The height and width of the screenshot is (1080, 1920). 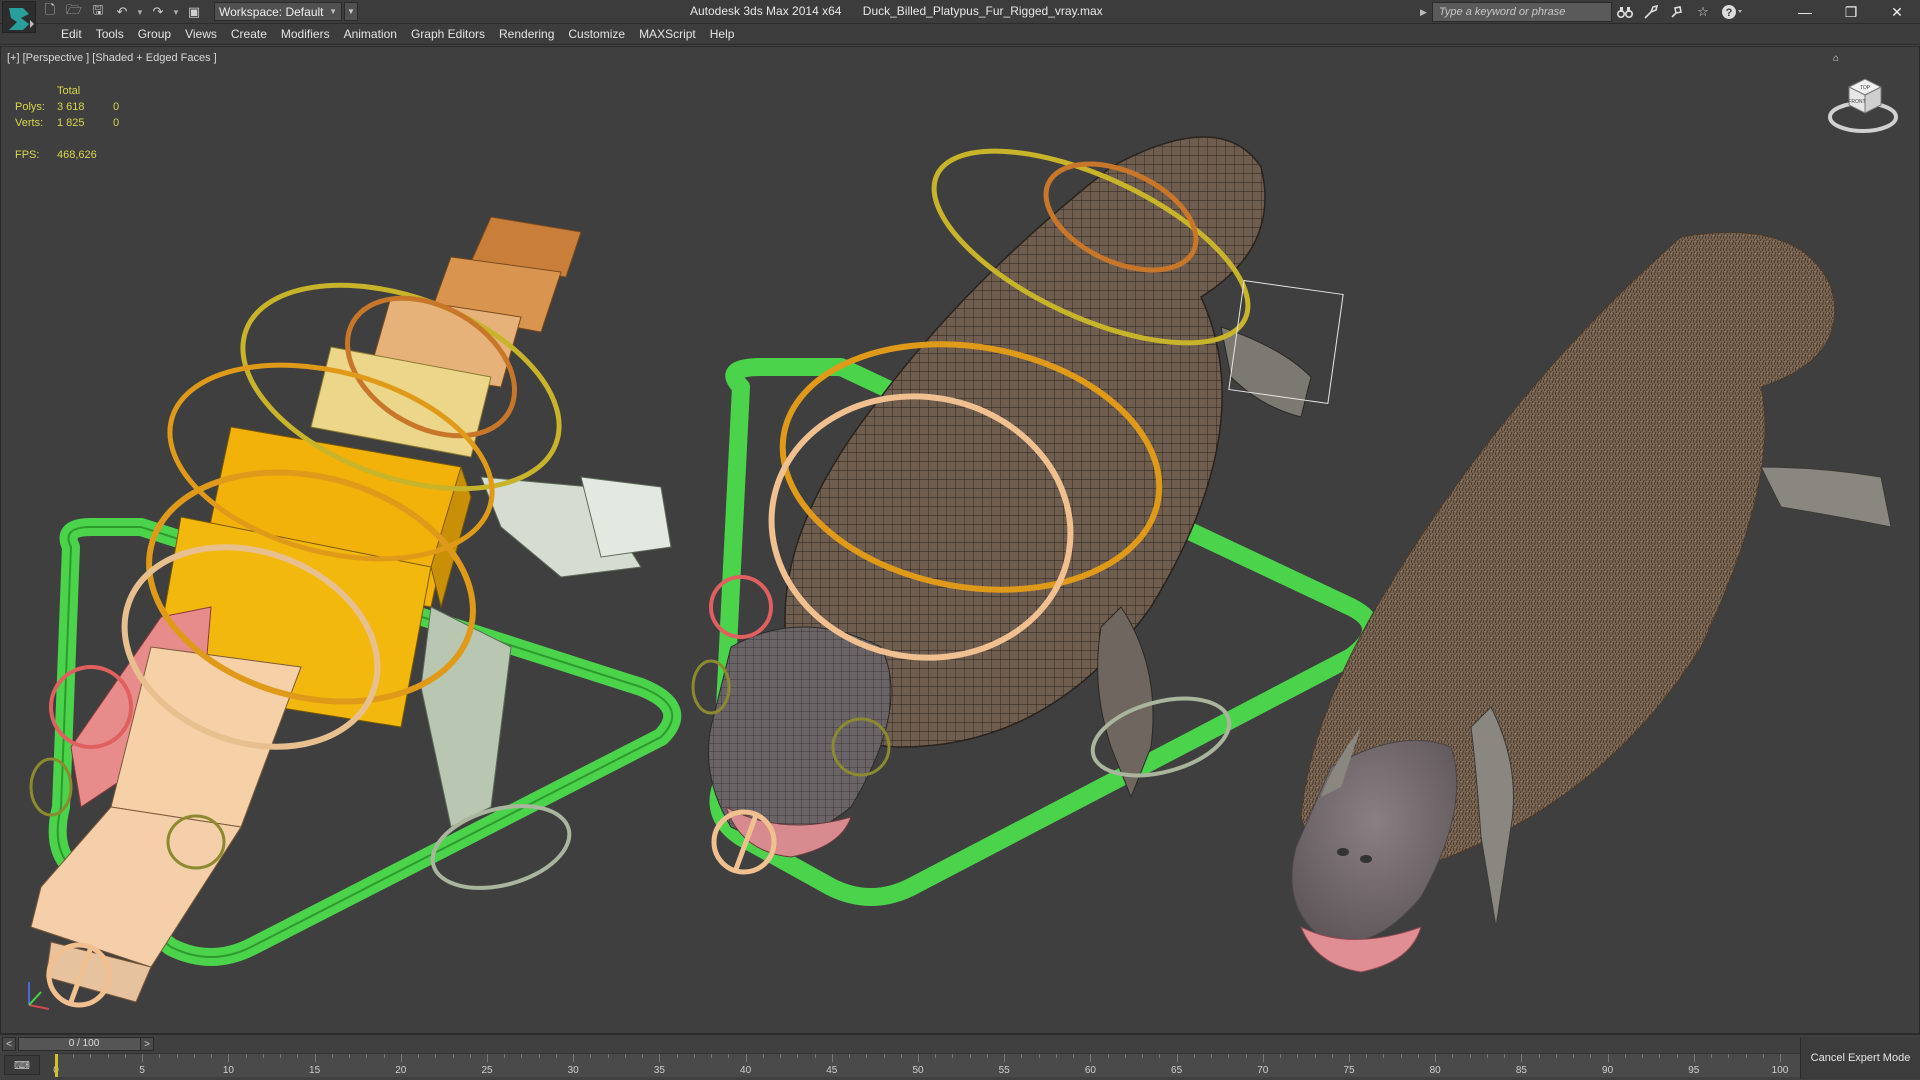 What do you see at coordinates (1625, 12) in the screenshot?
I see `search-binoculars-icon` at bounding box center [1625, 12].